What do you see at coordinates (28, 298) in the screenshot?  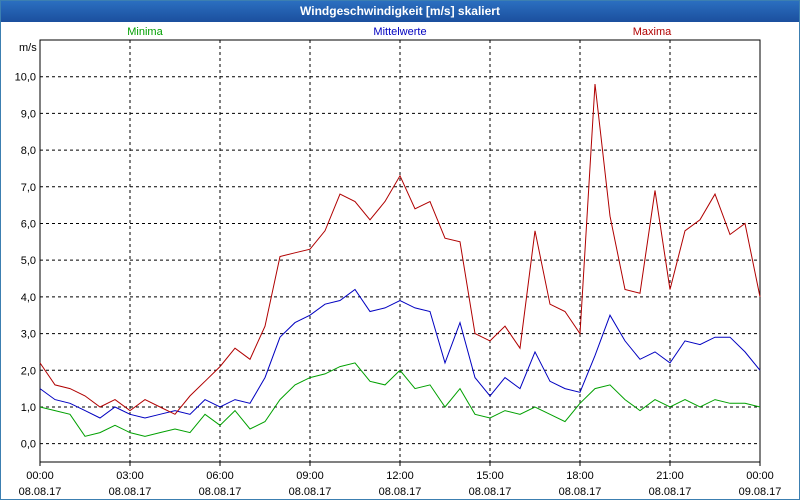 I see `y-tick-label: 4,0` at bounding box center [28, 298].